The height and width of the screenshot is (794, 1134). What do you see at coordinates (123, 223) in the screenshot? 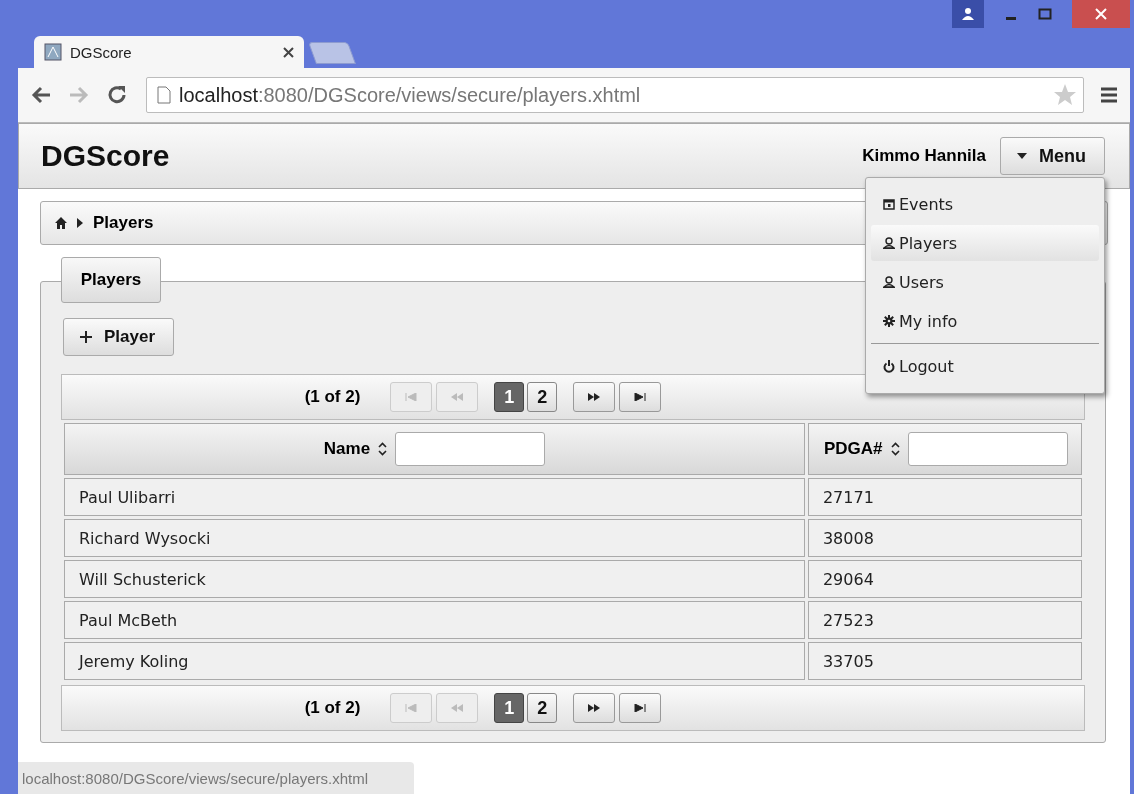
I see `breadcrumb-link: Players` at bounding box center [123, 223].